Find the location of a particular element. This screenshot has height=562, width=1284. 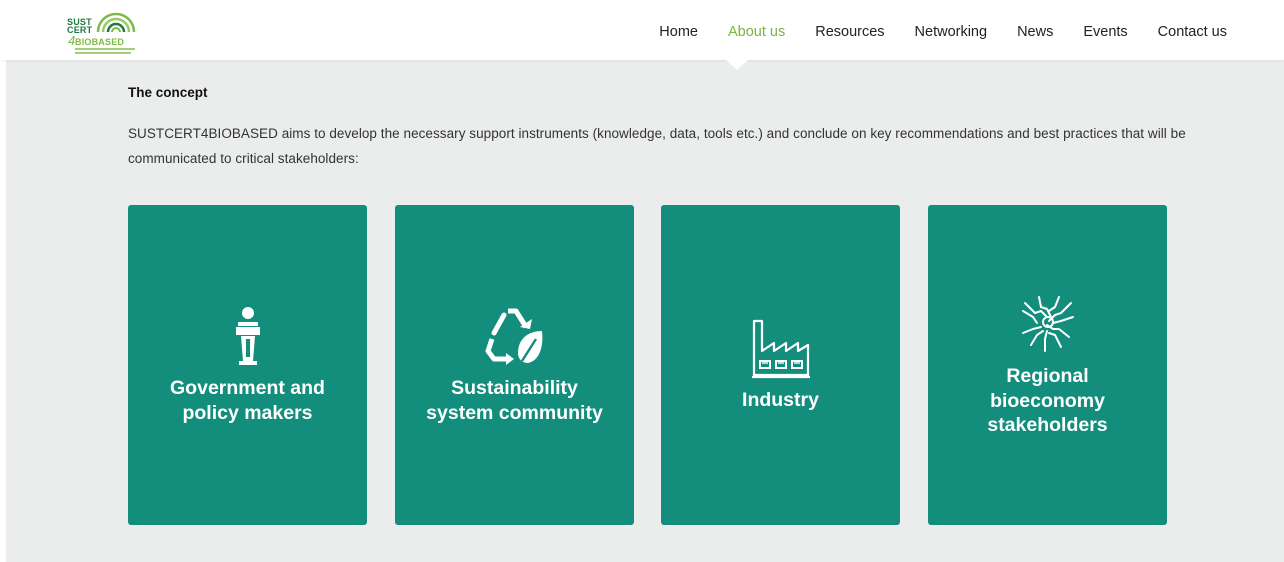

section-title: The concept is located at coordinates (168, 92).